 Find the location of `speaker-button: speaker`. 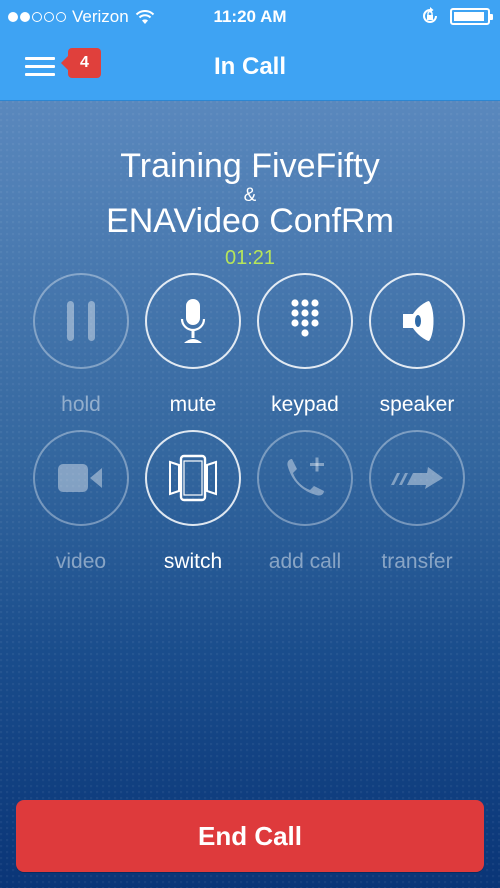

speaker-button: speaker is located at coordinates (419, 344).